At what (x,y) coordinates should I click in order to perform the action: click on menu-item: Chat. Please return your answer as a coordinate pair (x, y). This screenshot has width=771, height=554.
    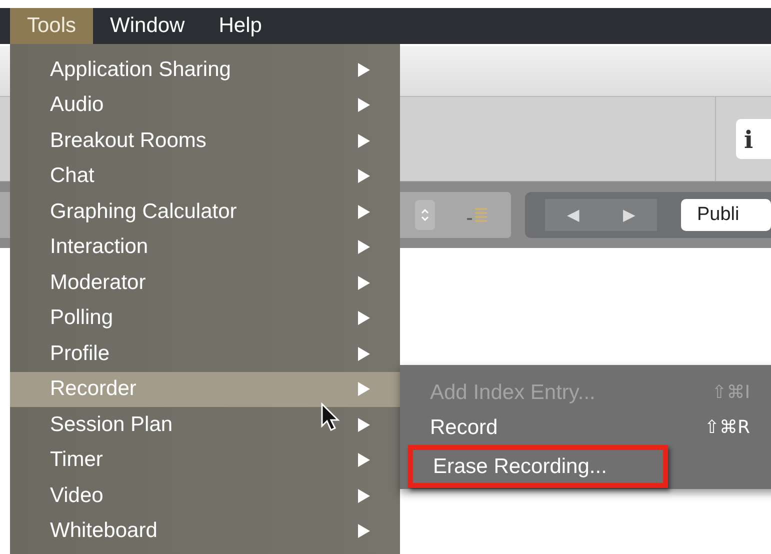
    Looking at the image, I should click on (205, 176).